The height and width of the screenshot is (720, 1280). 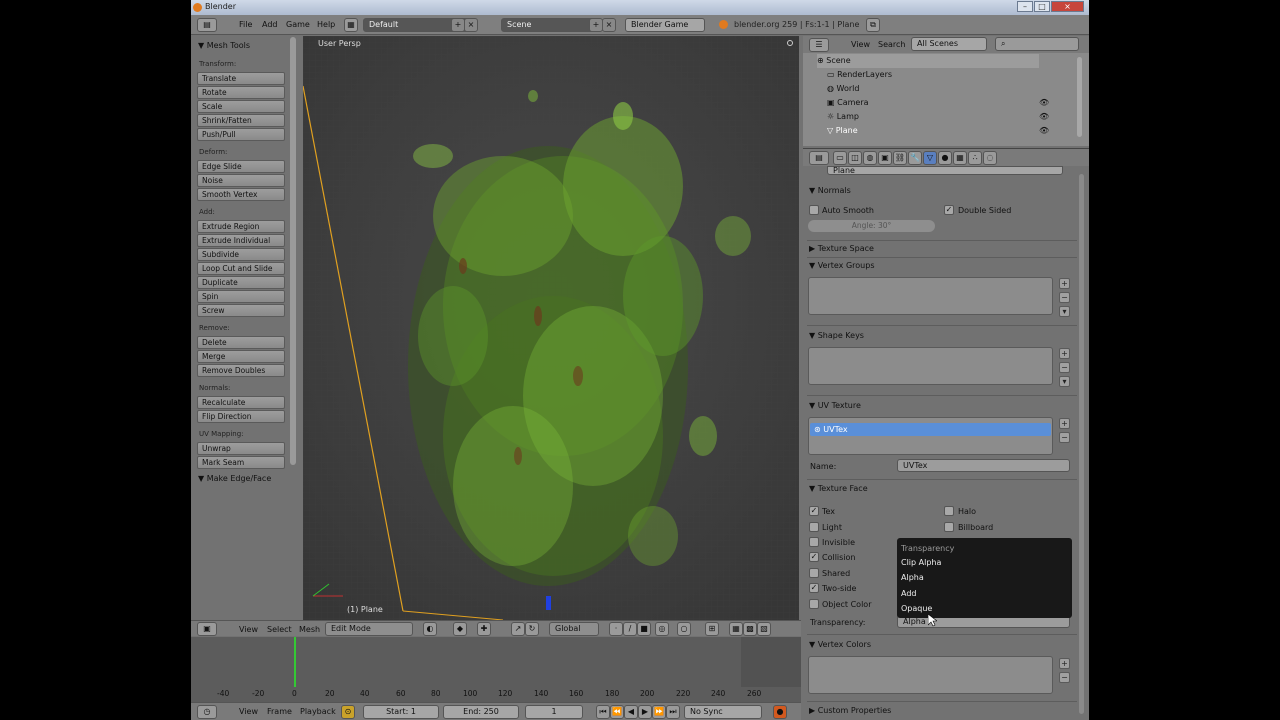 What do you see at coordinates (1064, 367) in the screenshot?
I see `remove-shape-key-button: −` at bounding box center [1064, 367].